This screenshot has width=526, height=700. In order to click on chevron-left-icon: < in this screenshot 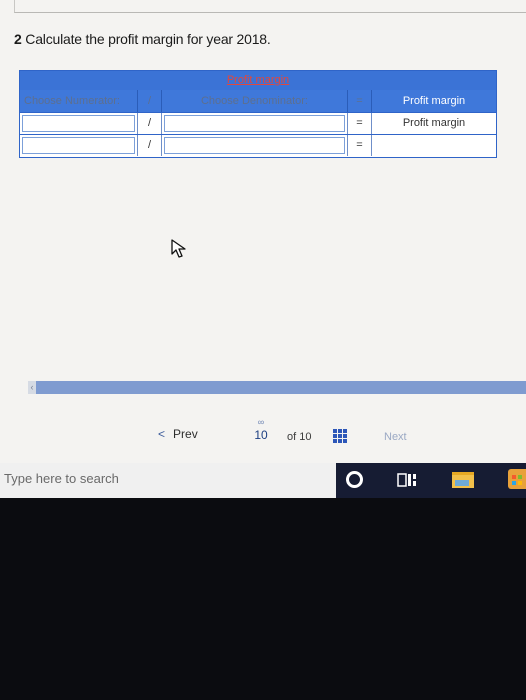, I will do `click(162, 434)`.